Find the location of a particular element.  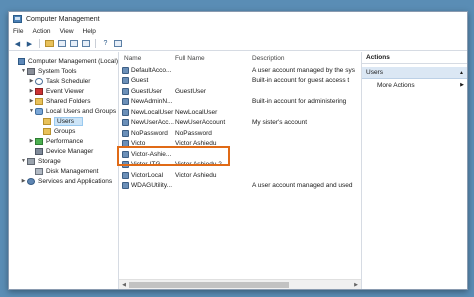

tree-item: Groups is located at coordinates (63, 131).